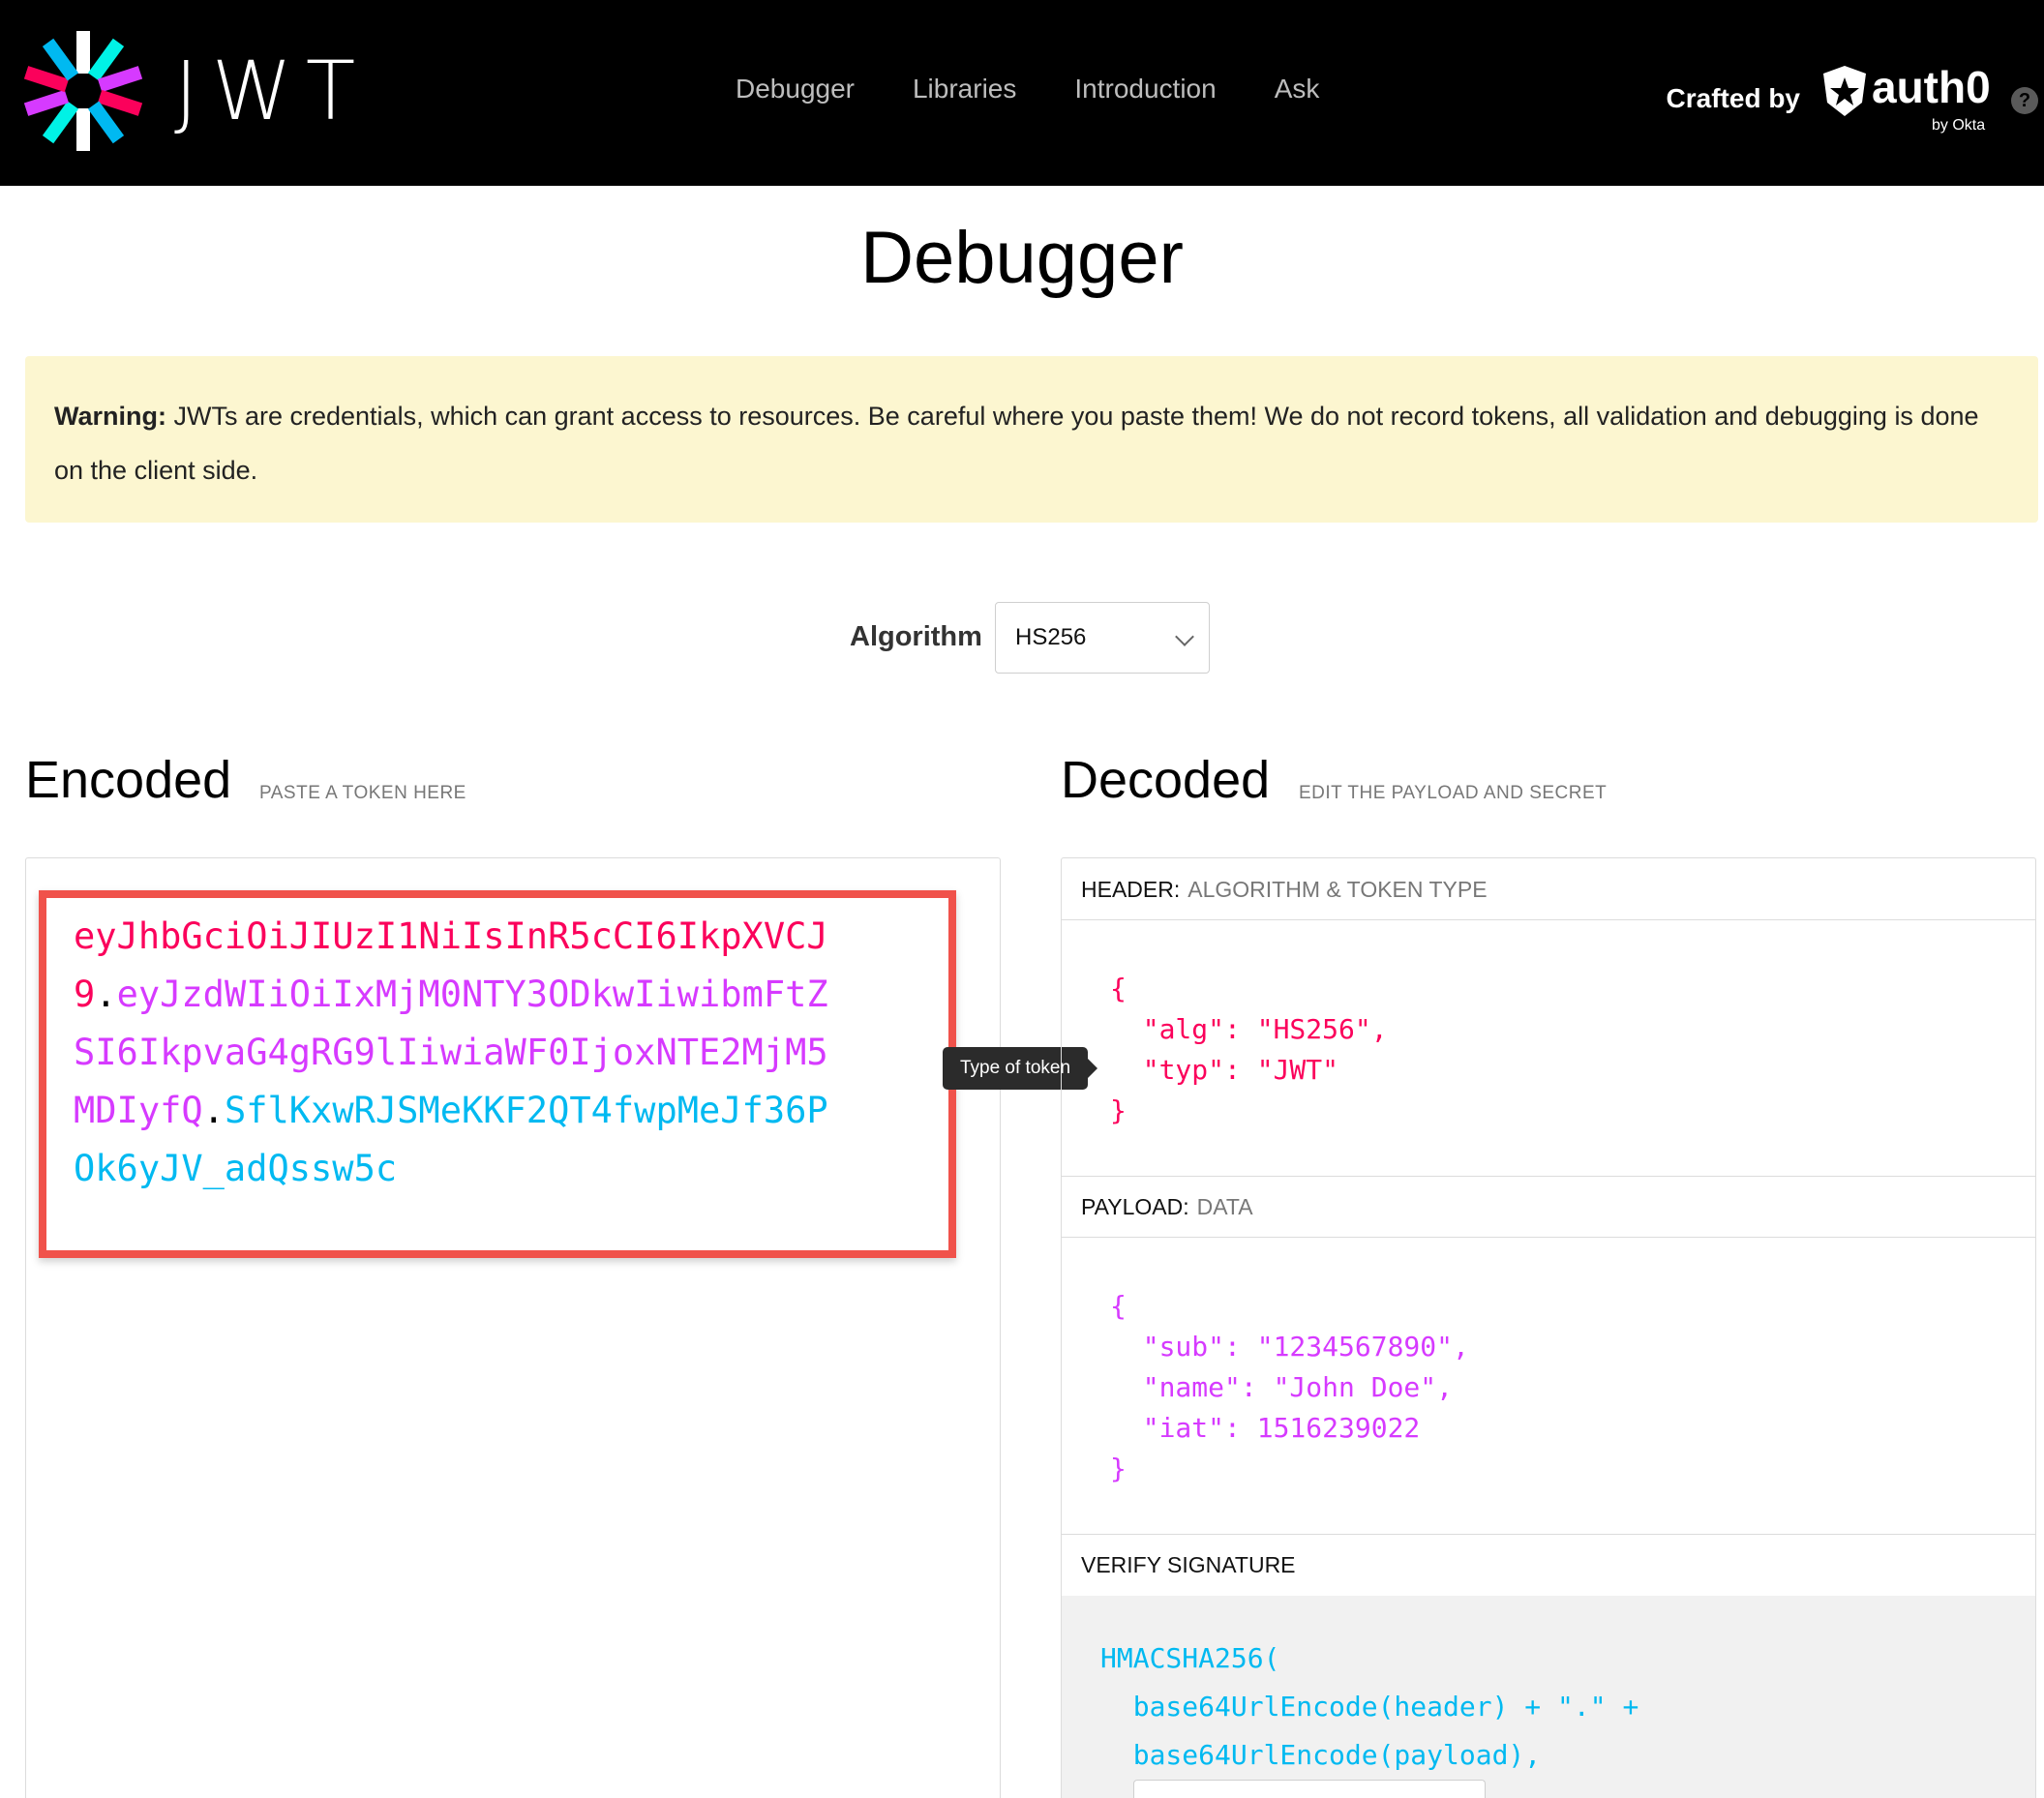 Image resolution: width=2044 pixels, height=1798 pixels. What do you see at coordinates (1224, 1206) in the screenshot?
I see `payload-desc: DATA` at bounding box center [1224, 1206].